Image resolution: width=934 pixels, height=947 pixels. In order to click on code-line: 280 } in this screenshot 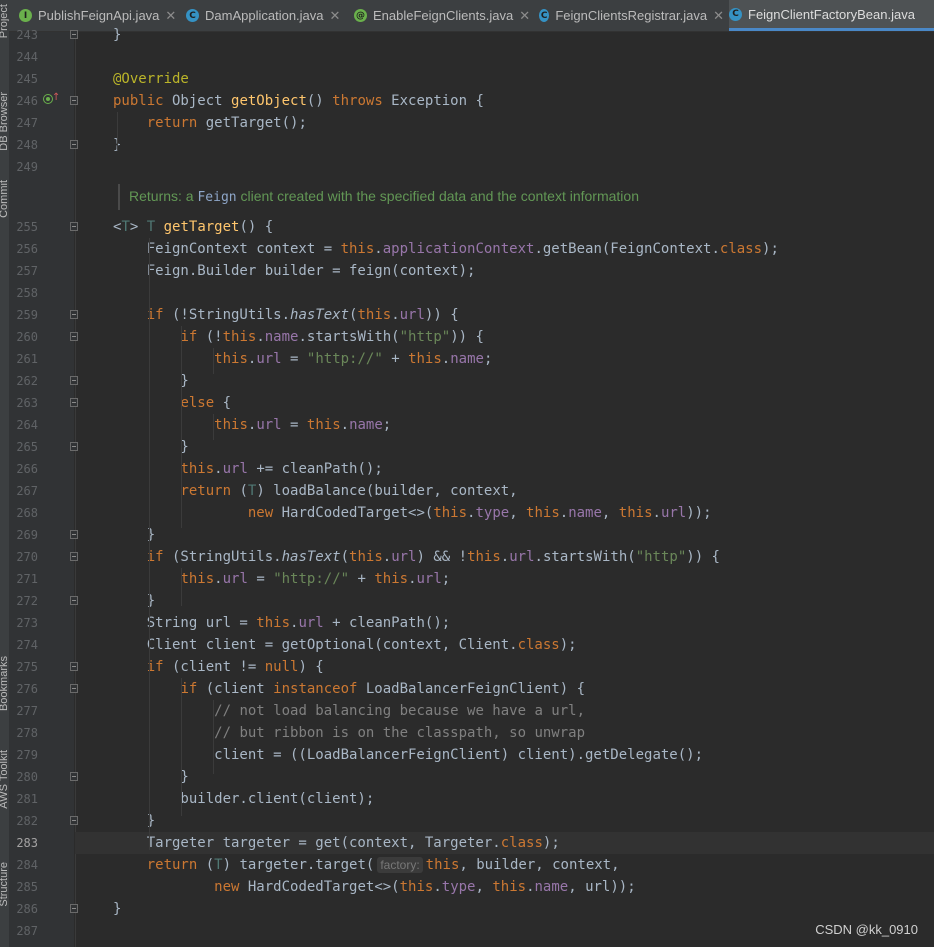, I will do `click(467, 777)`.